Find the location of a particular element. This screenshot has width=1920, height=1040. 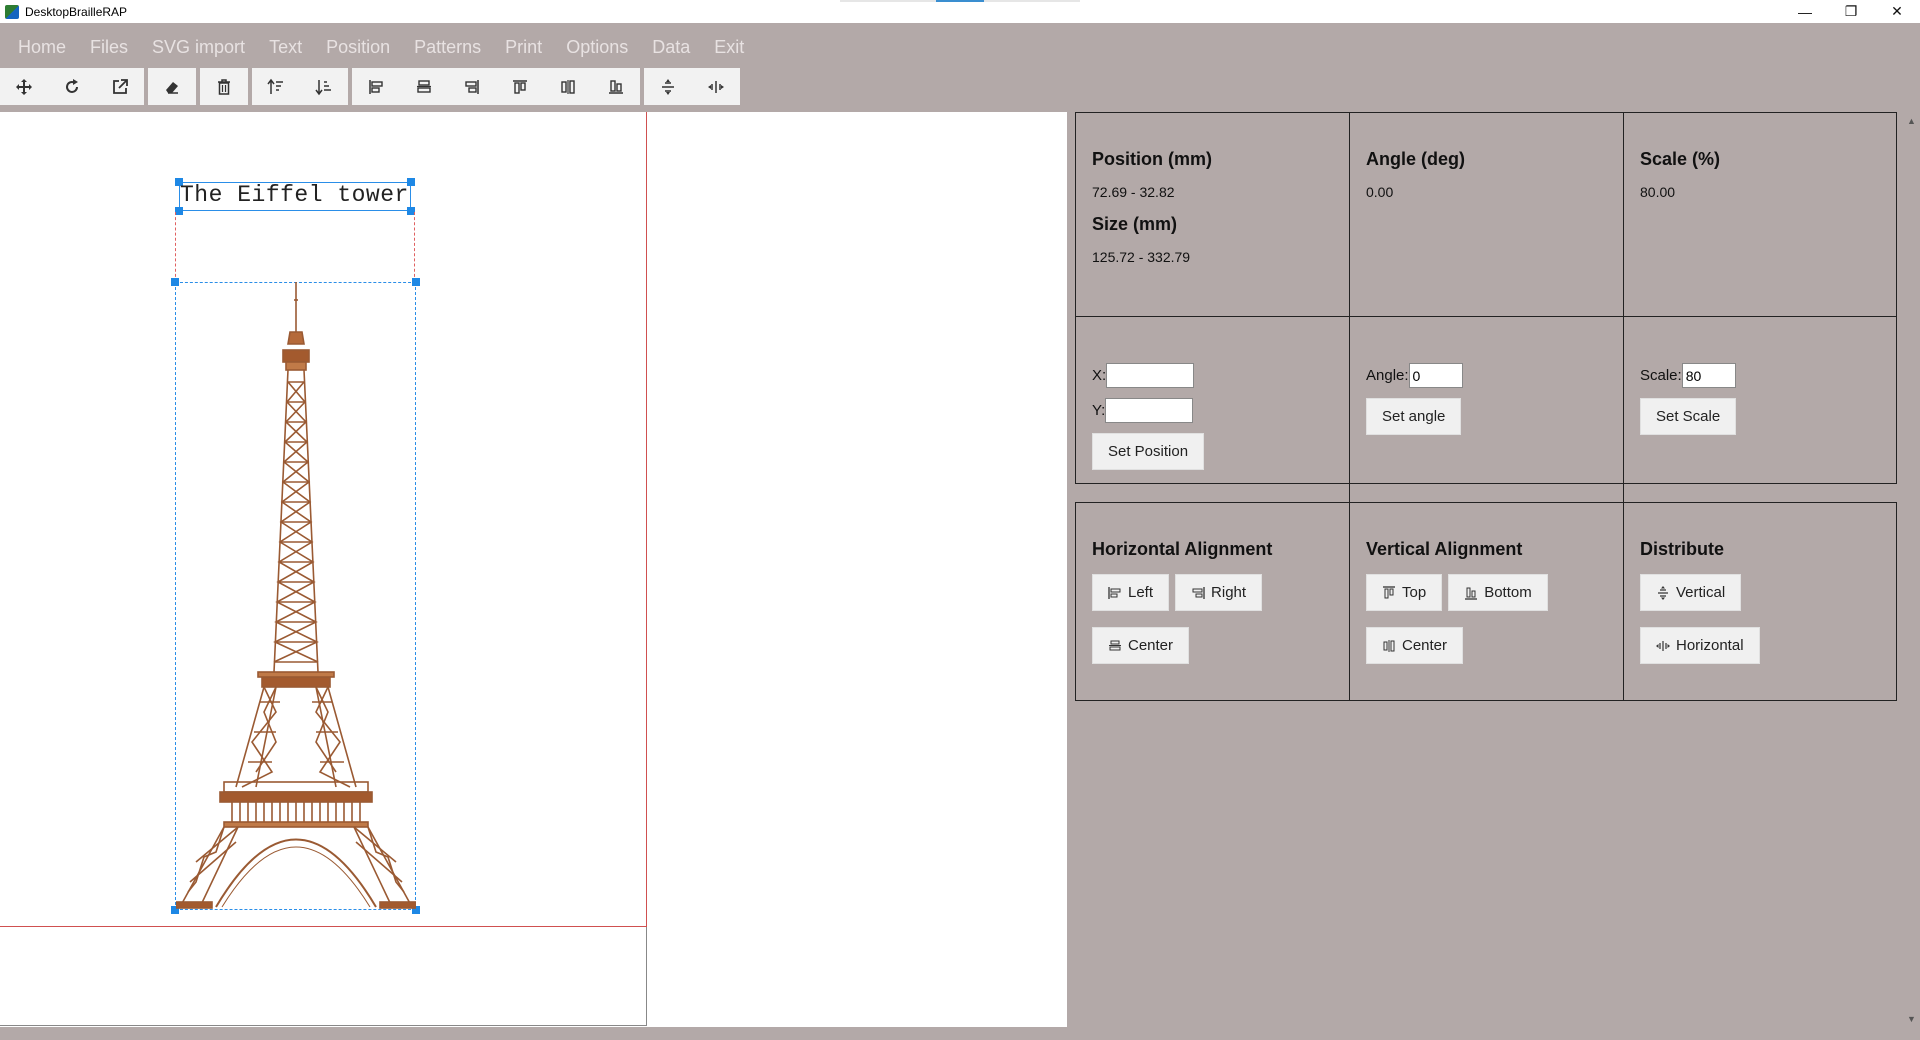

align-v-center-label: Center is located at coordinates (1425, 645).